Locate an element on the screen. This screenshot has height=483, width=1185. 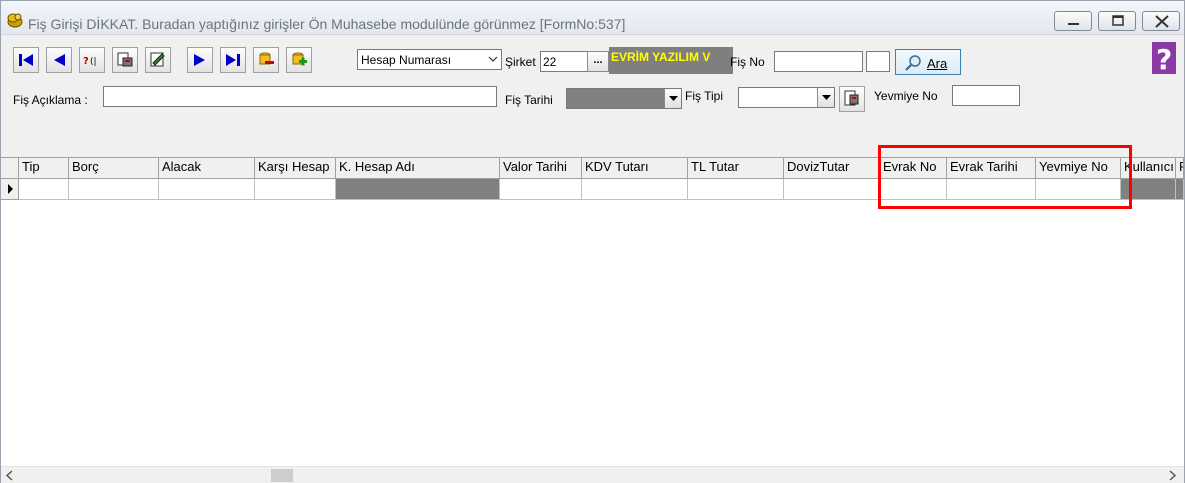
maximize-button is located at coordinates (1117, 21).